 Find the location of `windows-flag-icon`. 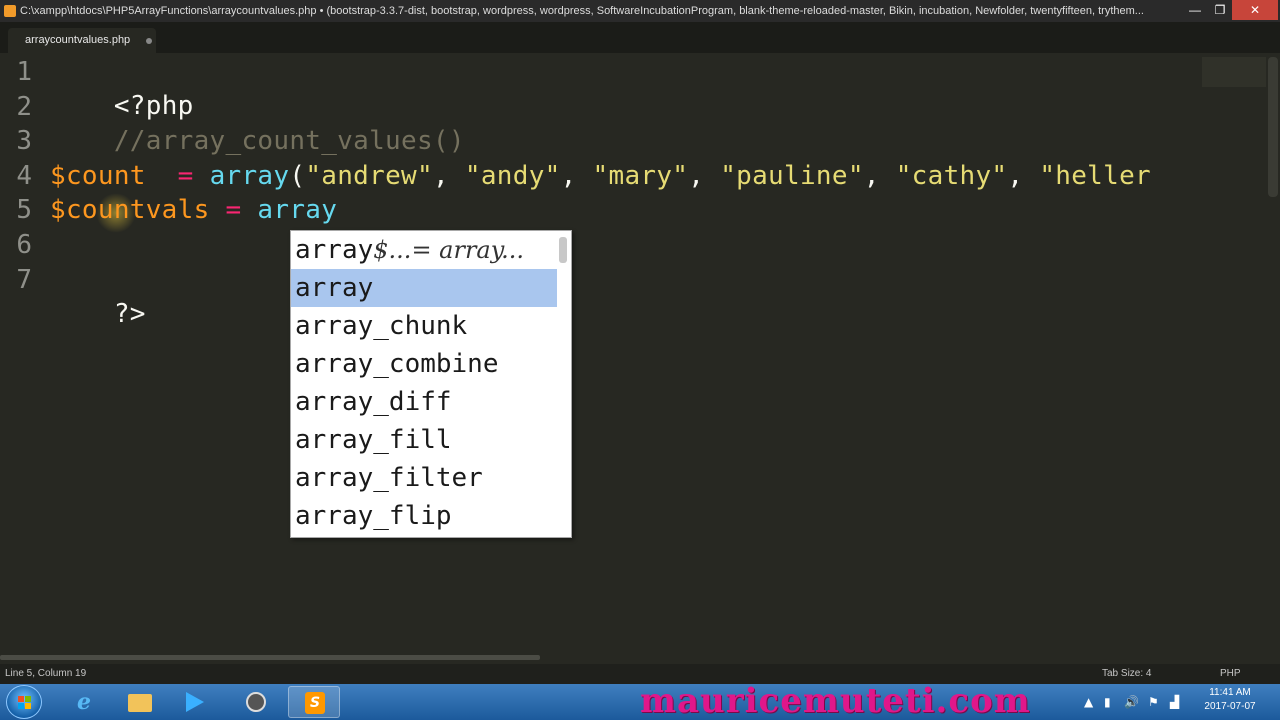

windows-flag-icon is located at coordinates (25, 703).